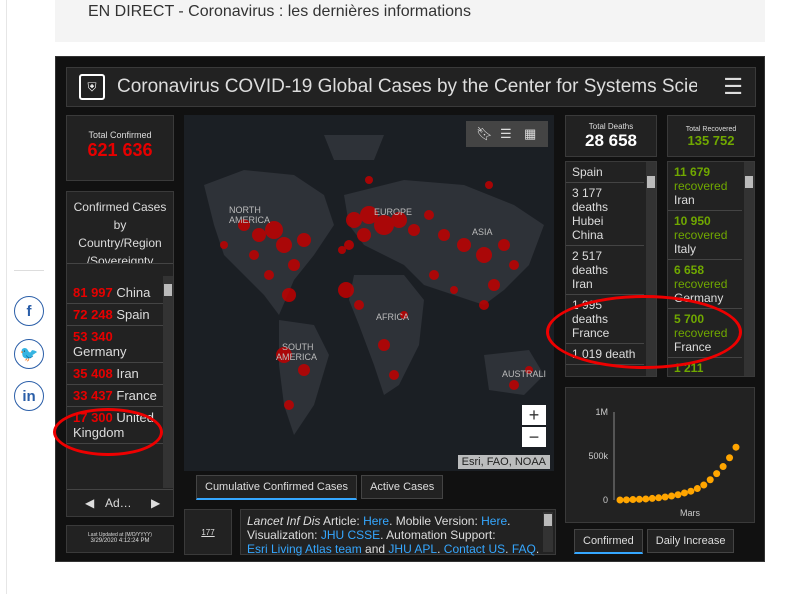 The width and height of the screenshot is (800, 594). Describe the element at coordinates (605, 172) in the screenshot. I see `deaths-list-item: Spain` at that location.